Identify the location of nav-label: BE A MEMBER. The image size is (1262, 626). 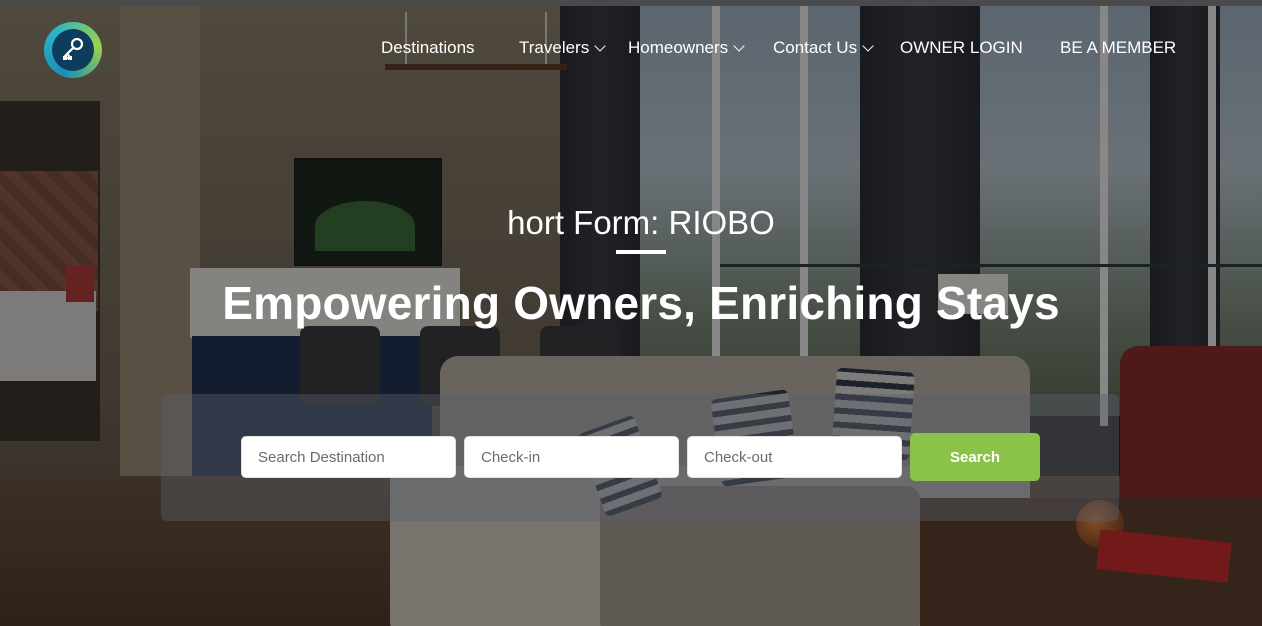
(1118, 47).